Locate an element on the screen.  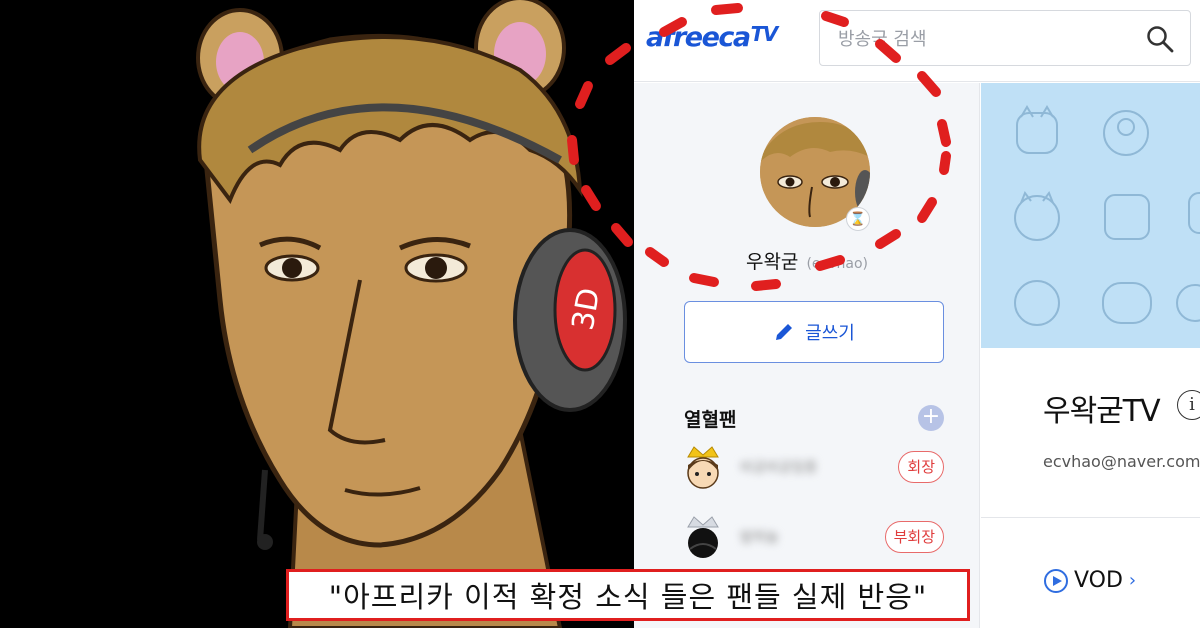
station-banner is located at coordinates (1090, 215).